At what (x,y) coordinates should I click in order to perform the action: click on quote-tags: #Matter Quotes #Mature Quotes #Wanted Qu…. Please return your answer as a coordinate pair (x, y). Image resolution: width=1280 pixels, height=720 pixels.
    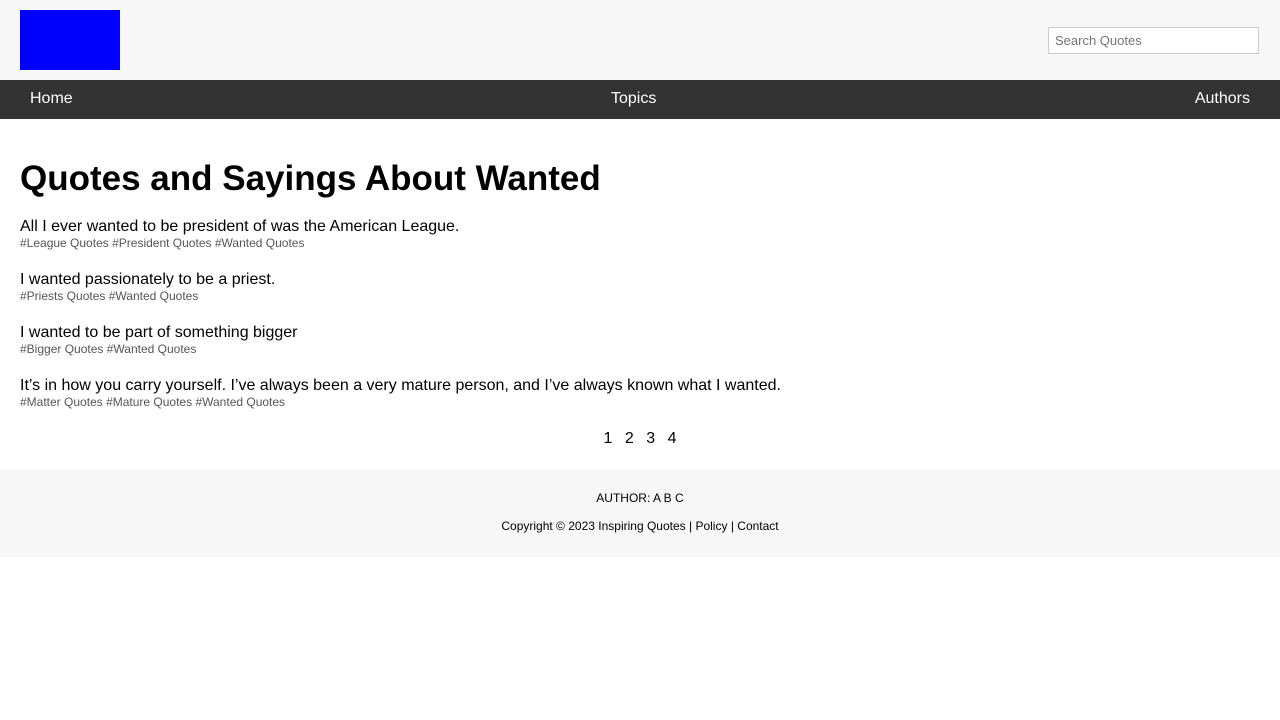
    Looking at the image, I should click on (640, 402).